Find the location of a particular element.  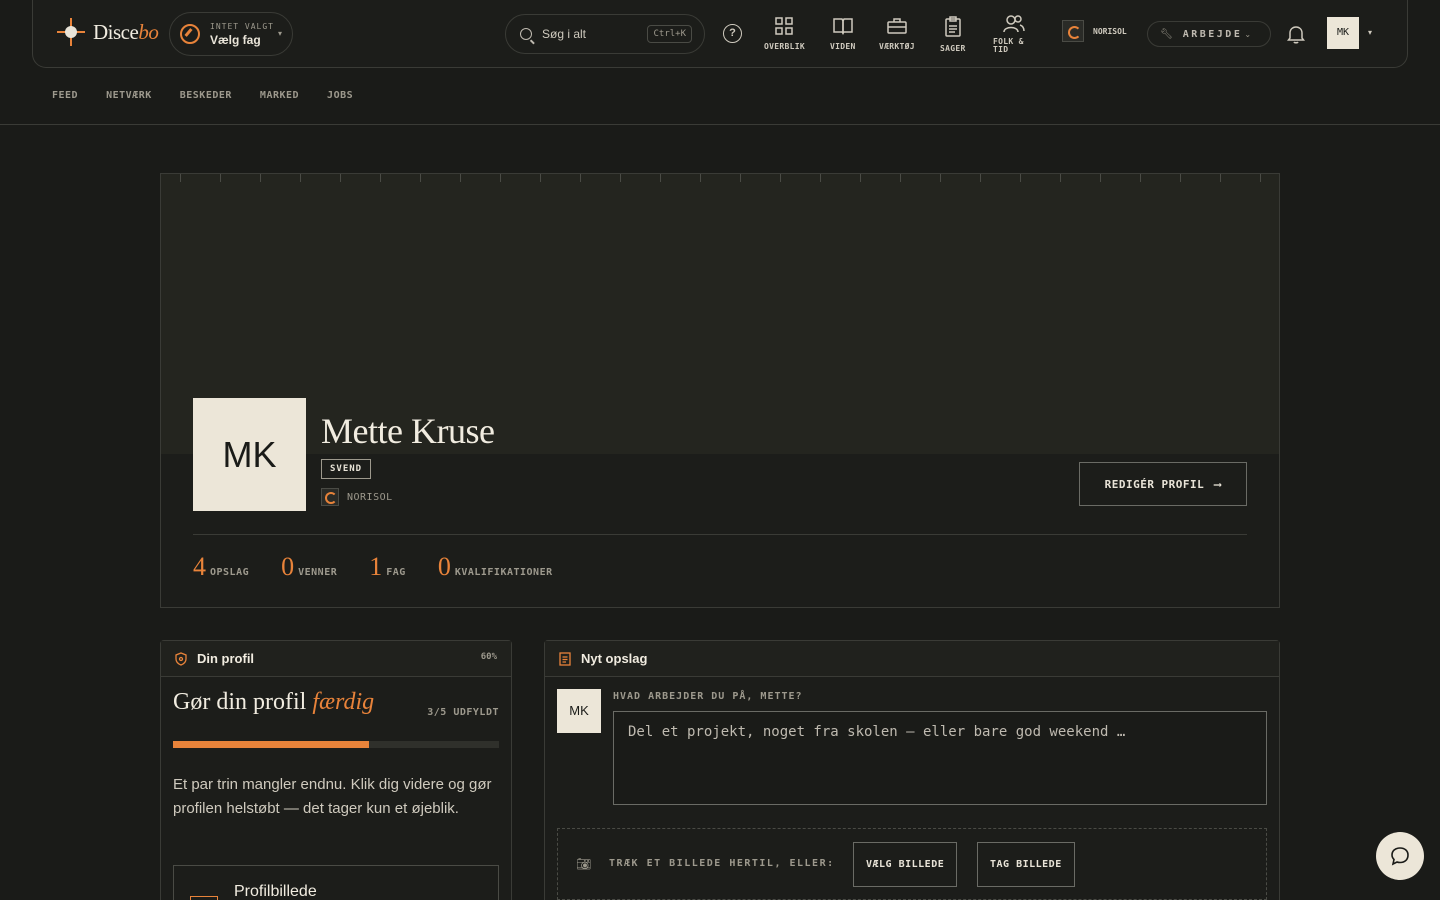

stat-fag: 1 FAG is located at coordinates (387, 567).